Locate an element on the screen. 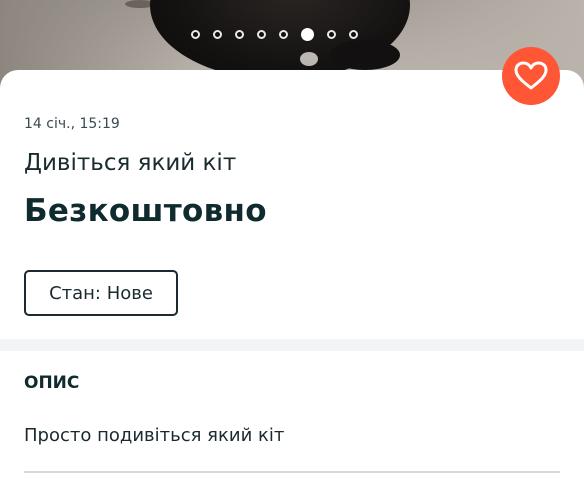  favorite-button is located at coordinates (531, 76).